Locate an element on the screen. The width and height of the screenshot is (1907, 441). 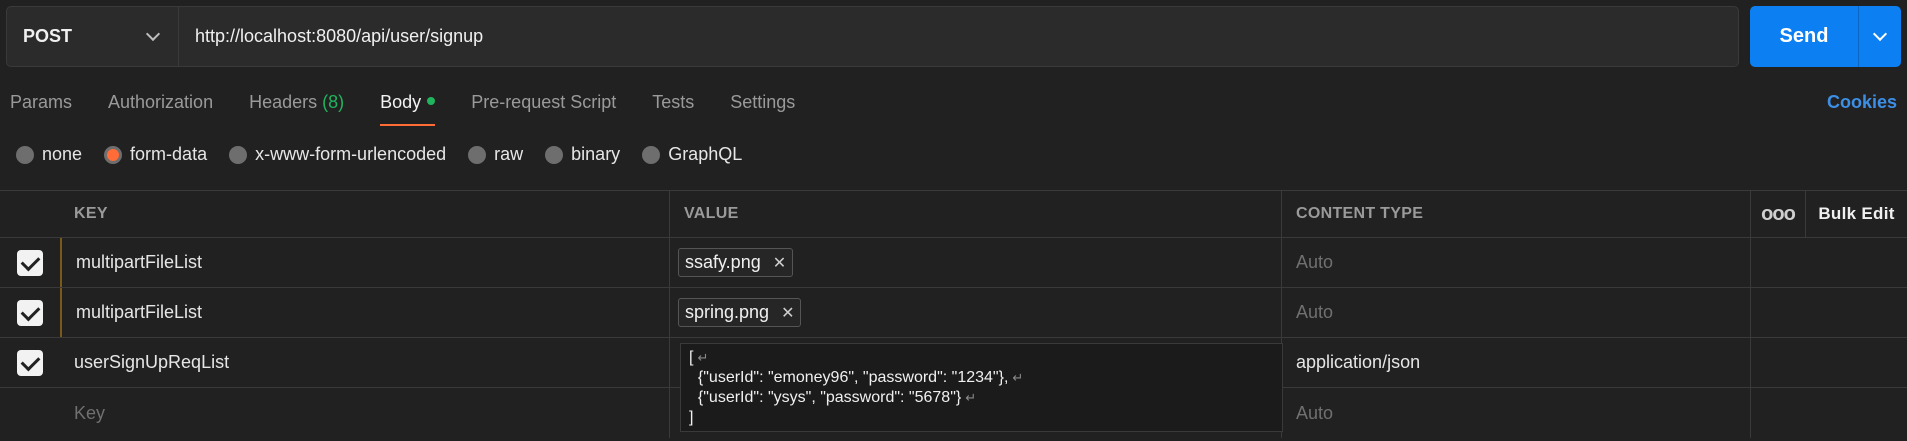
ellipsis-icon: ooo is located at coordinates (1778, 213).